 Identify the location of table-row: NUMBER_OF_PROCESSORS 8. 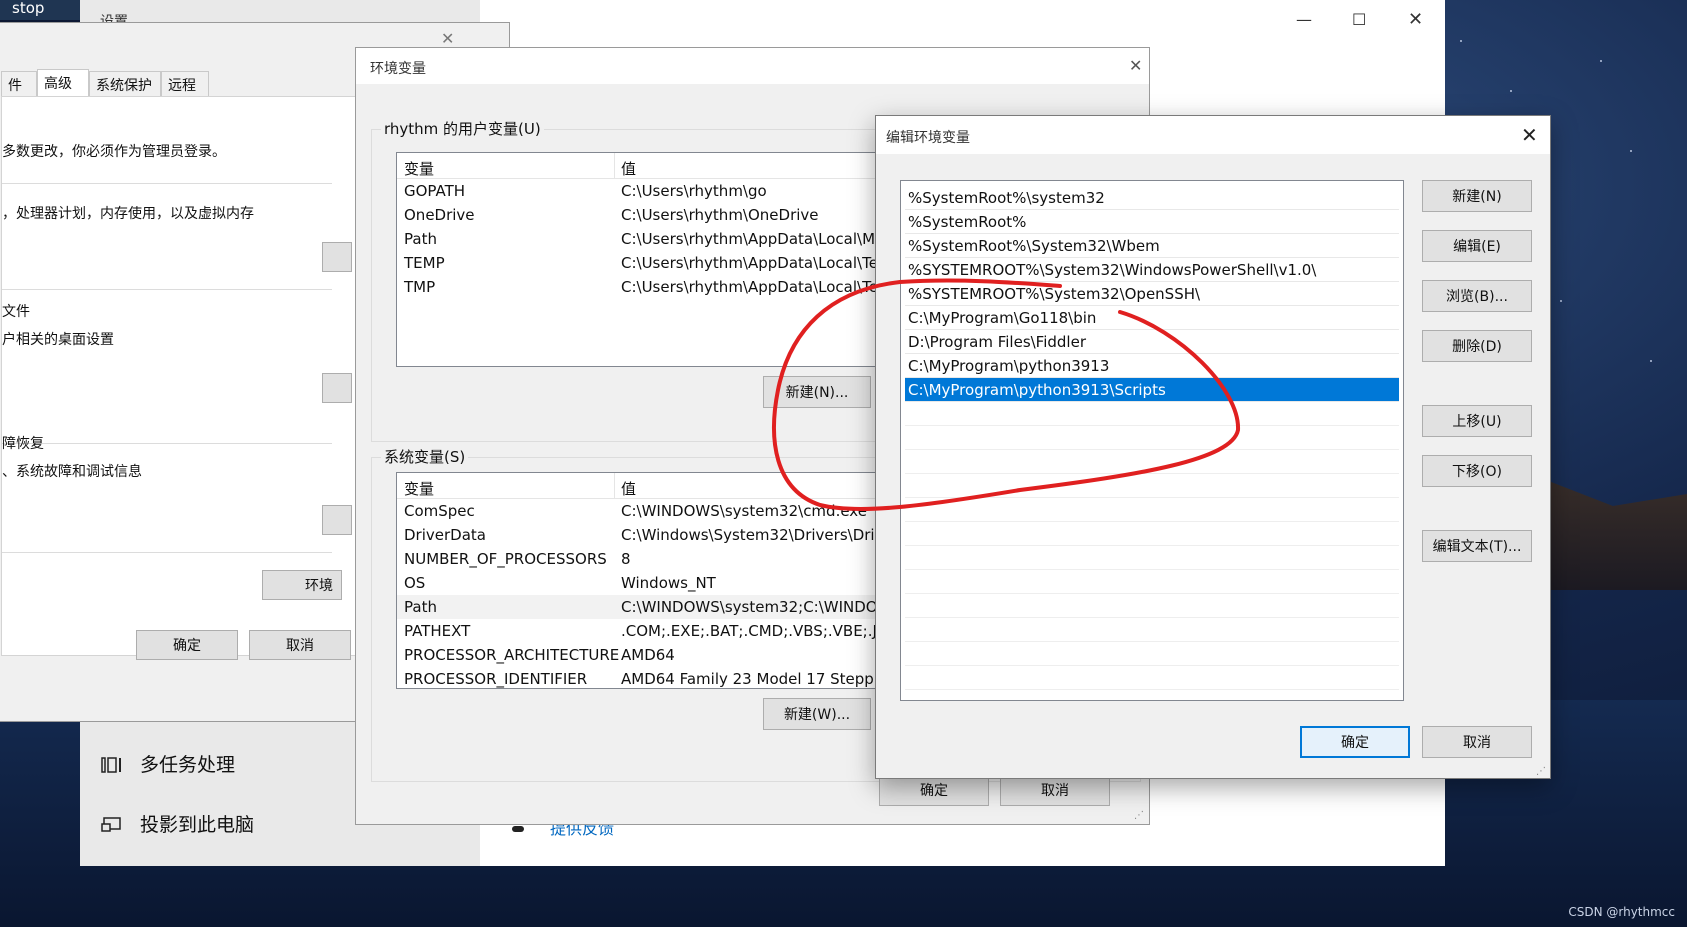
(636, 559).